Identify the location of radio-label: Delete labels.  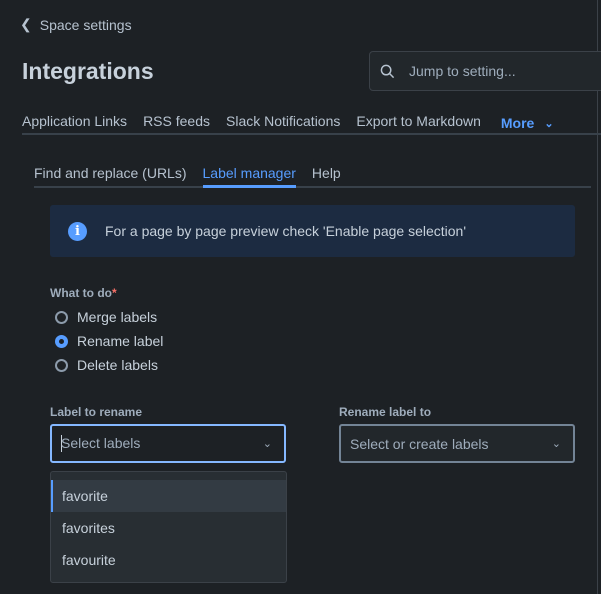
(117, 365).